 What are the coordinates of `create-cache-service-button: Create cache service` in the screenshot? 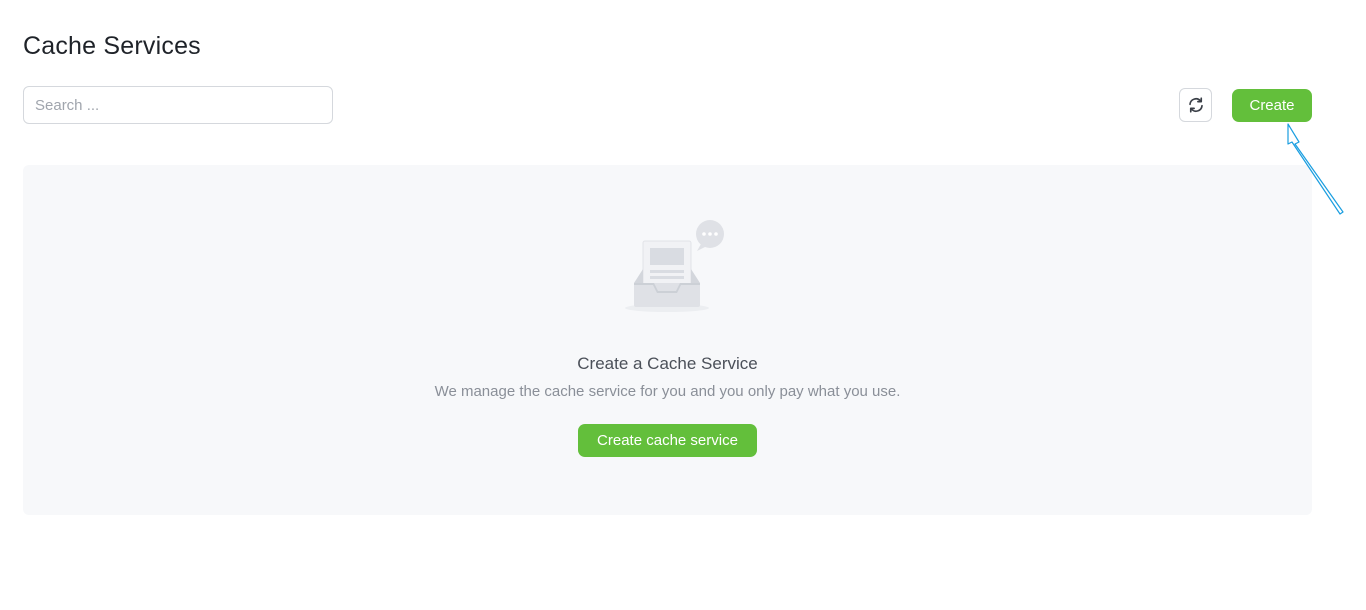 It's located at (667, 440).